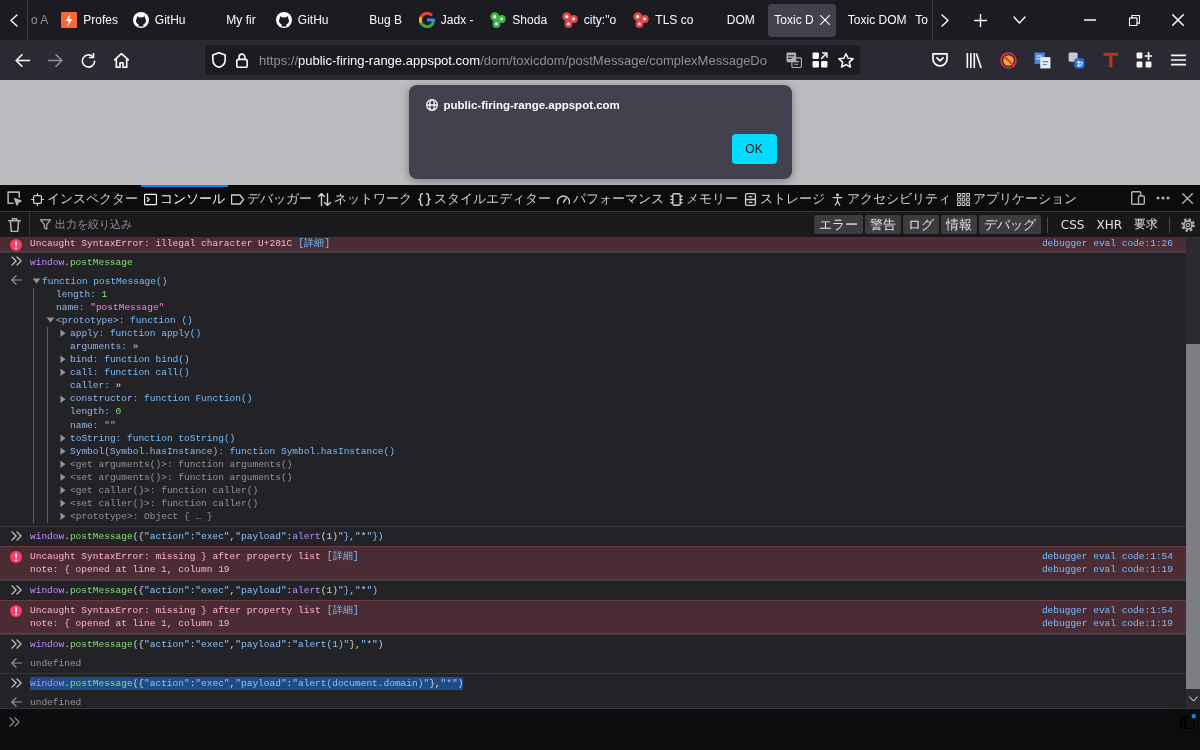 The image size is (1200, 750). I want to click on more-icon, so click(1162, 198).